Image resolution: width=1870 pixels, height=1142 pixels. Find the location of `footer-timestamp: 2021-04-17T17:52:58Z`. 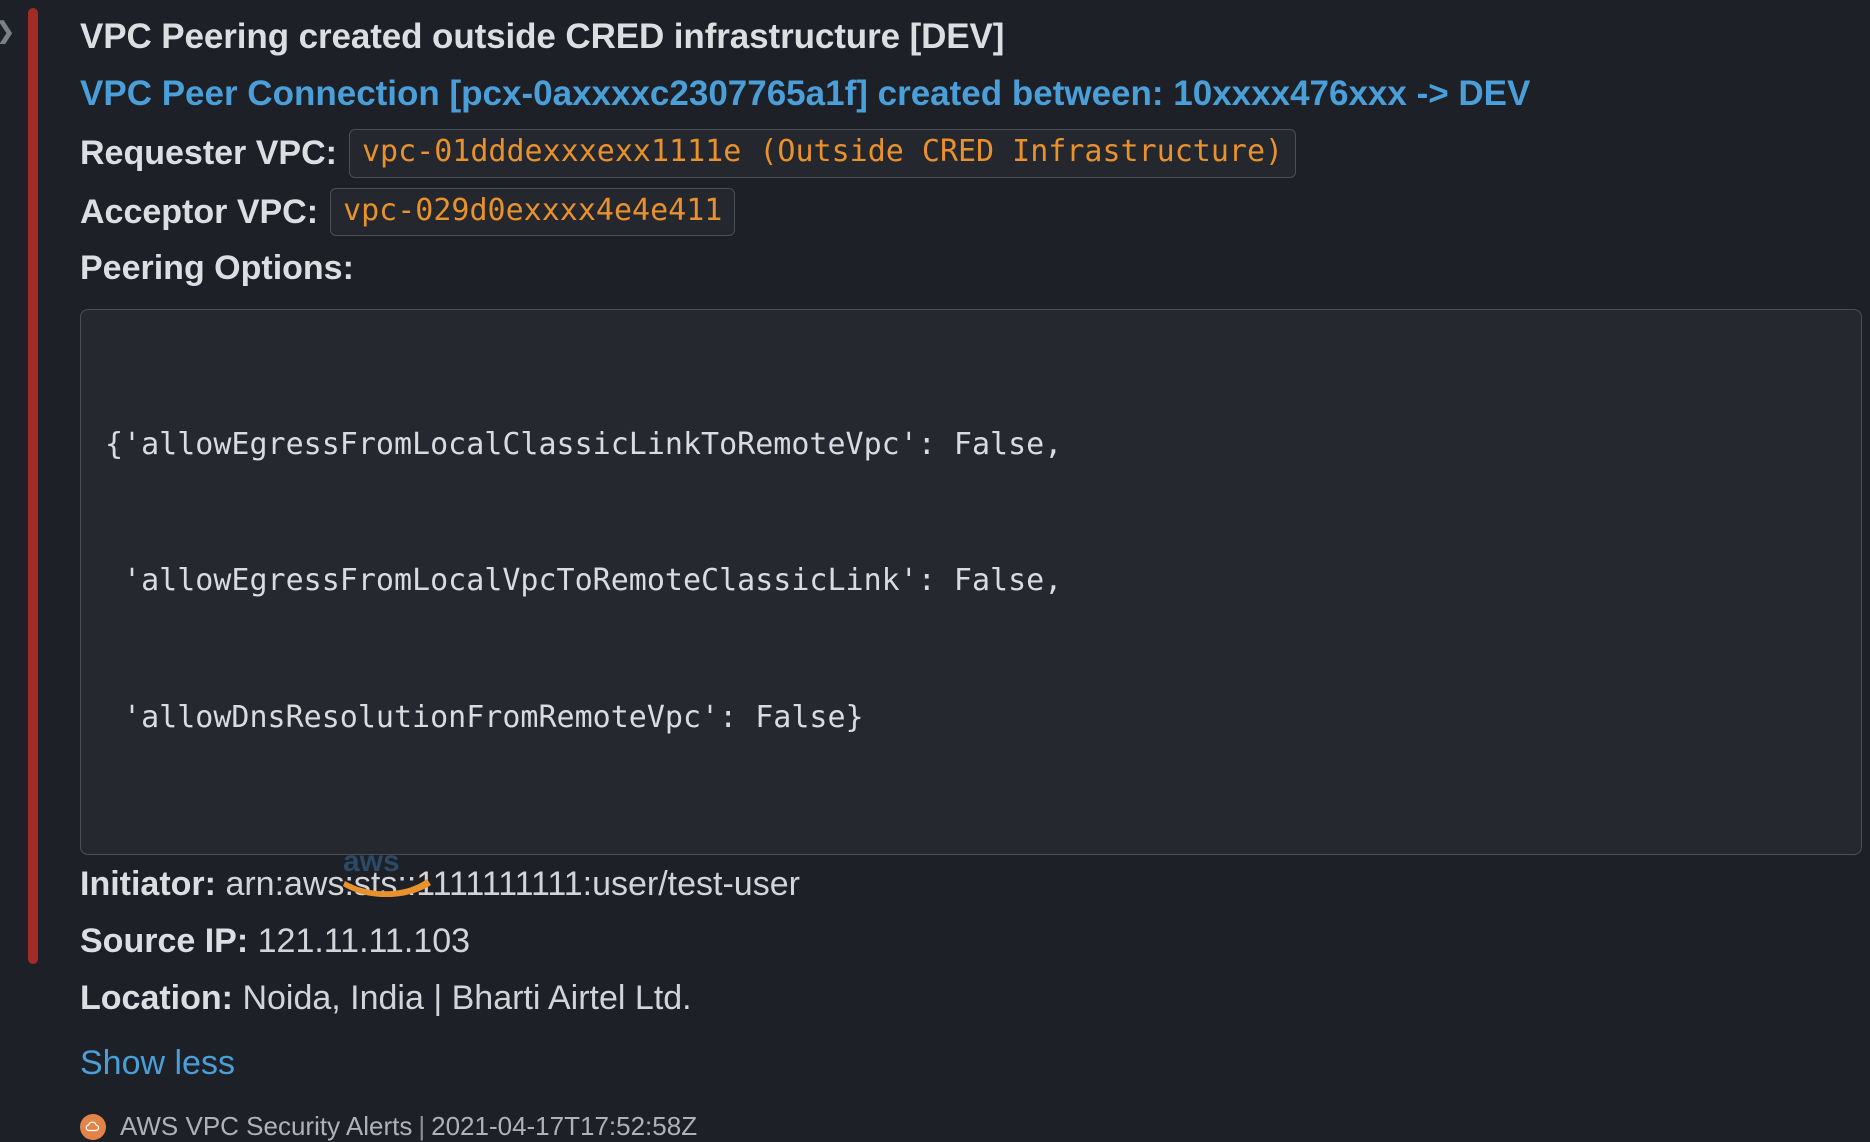

footer-timestamp: 2021-04-17T17:52:58Z is located at coordinates (564, 1126).